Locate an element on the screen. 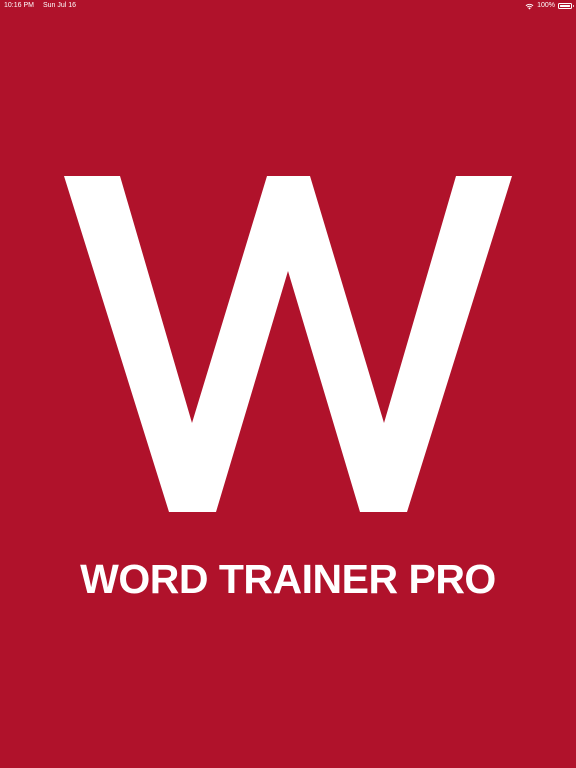 The image size is (576, 768). battery-level is located at coordinates (565, 6).